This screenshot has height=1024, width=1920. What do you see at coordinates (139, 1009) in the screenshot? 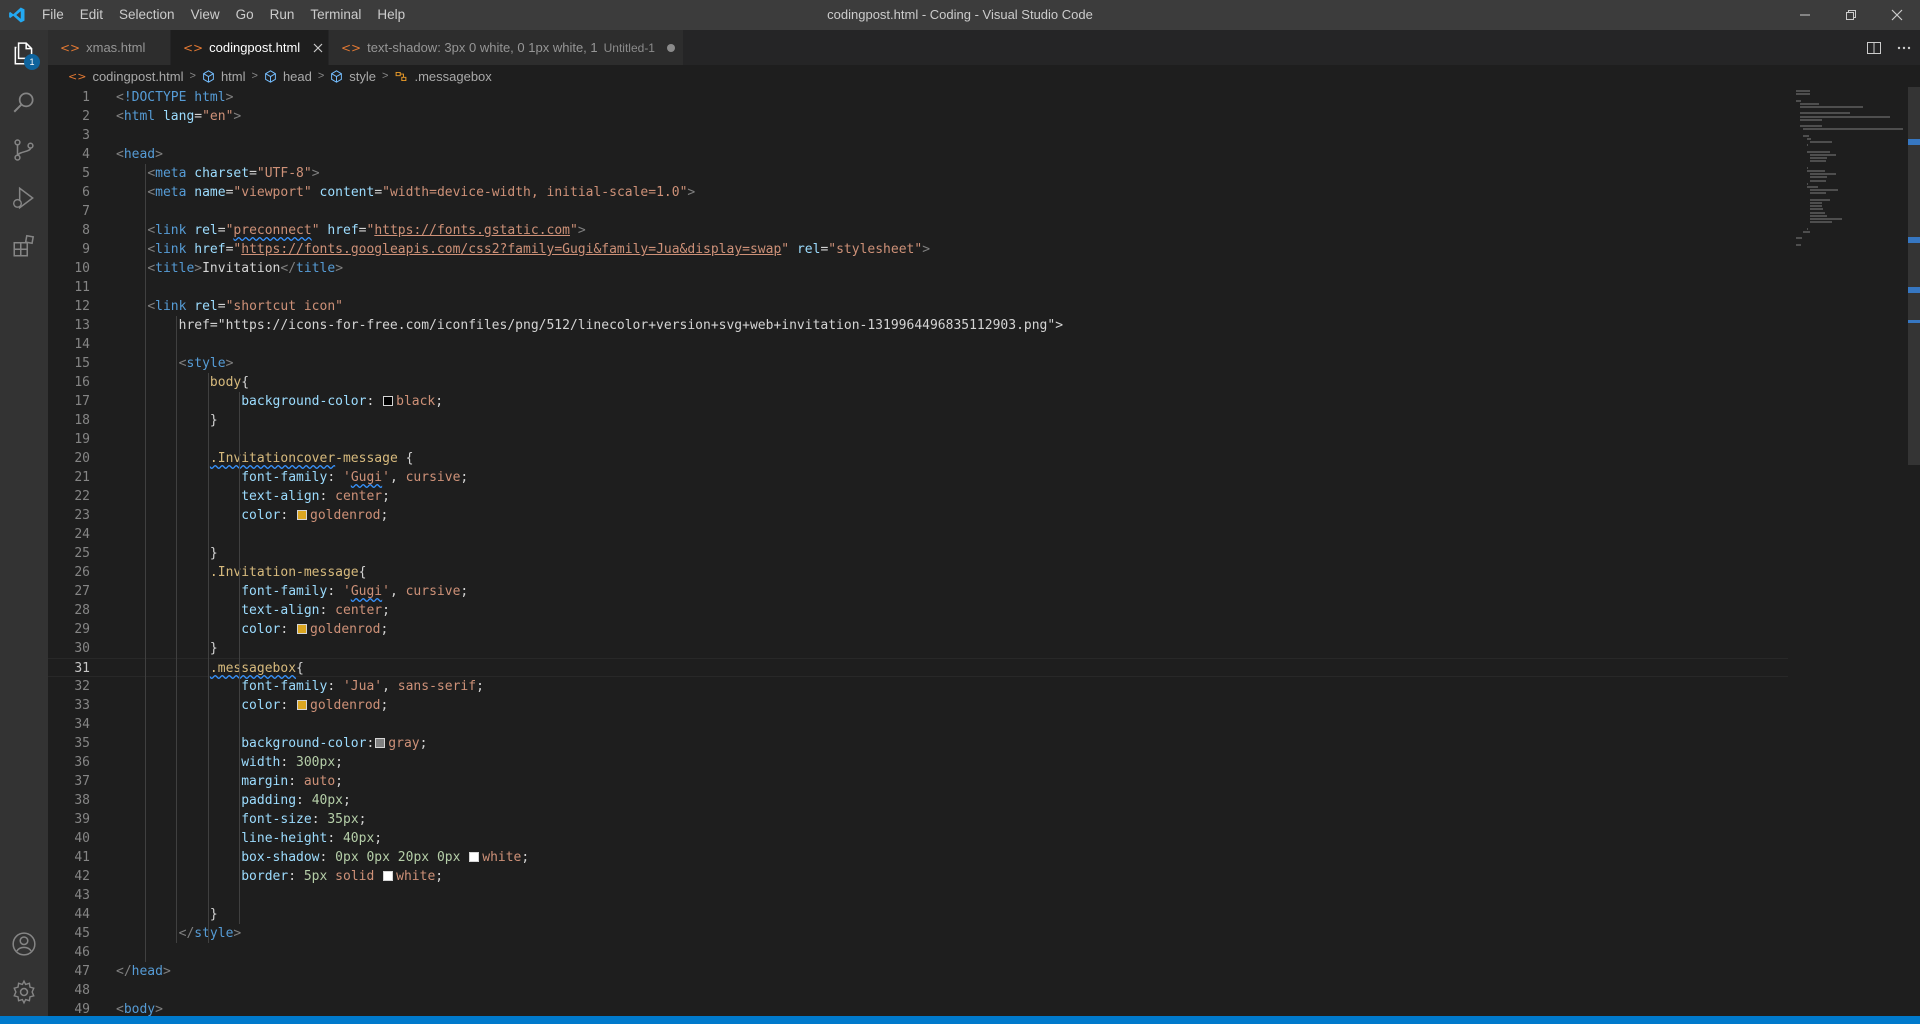
I see `code-text: <body>` at bounding box center [139, 1009].